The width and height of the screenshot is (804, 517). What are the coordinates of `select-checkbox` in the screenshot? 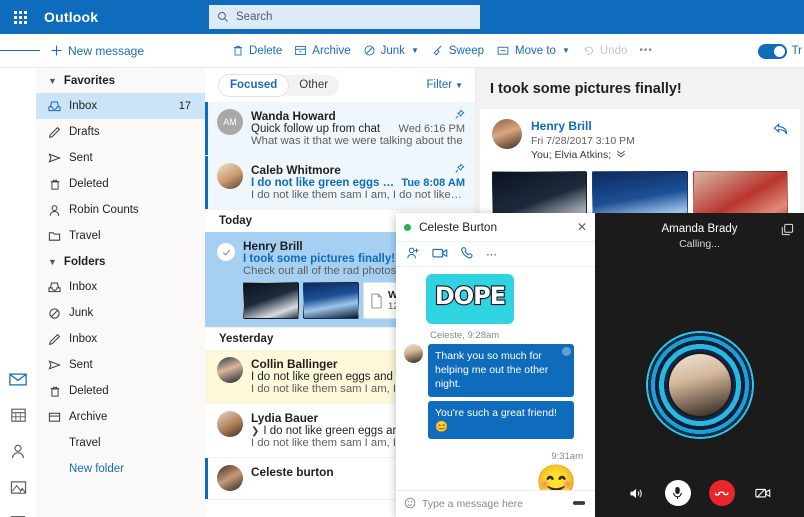 It's located at (226, 252).